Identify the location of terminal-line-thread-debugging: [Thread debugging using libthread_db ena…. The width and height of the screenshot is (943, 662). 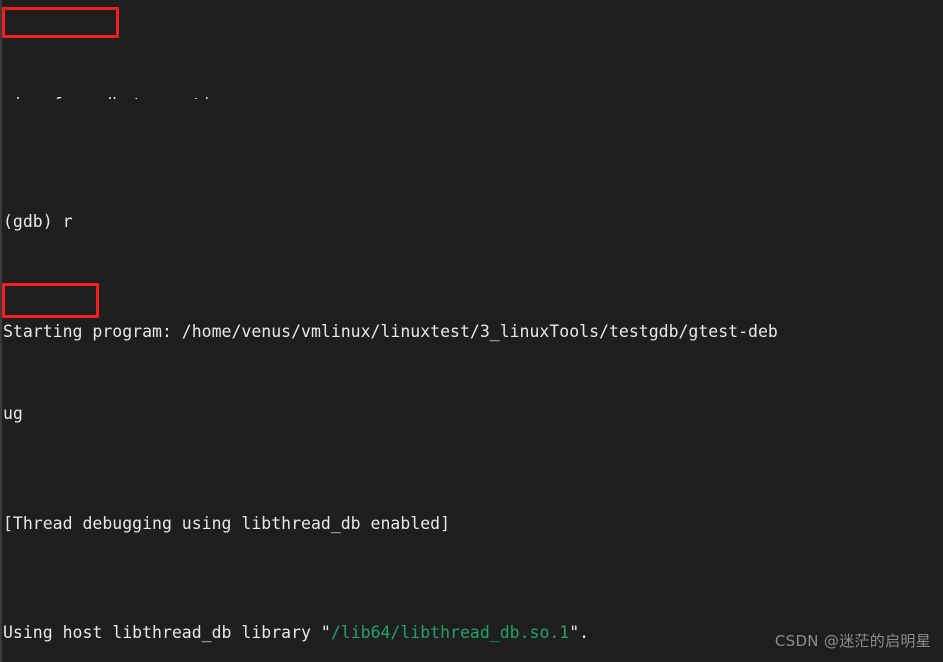
(472, 523).